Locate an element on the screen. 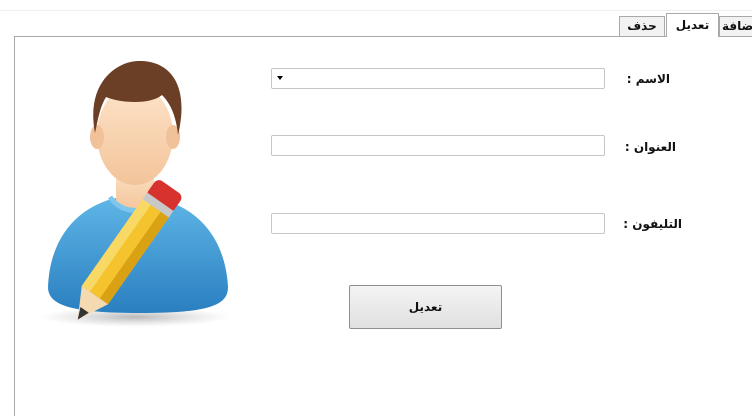  phone-input is located at coordinates (438, 223).